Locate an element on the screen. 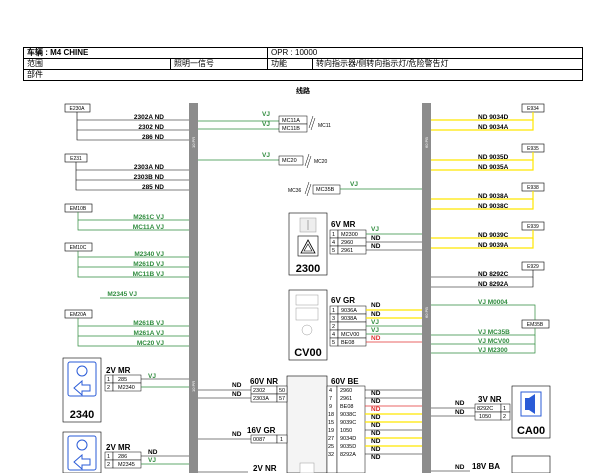  connector-id-em20a: EM20A is located at coordinates (78, 315).